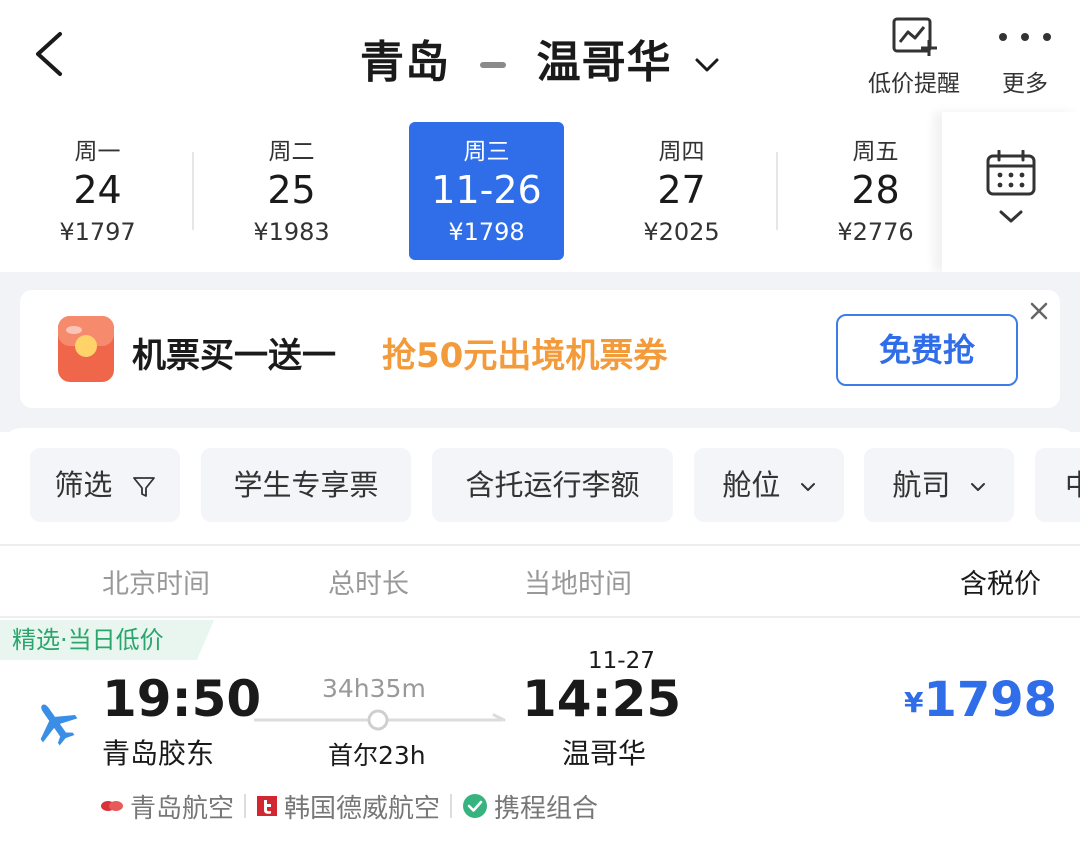  What do you see at coordinates (1000, 581) in the screenshot?
I see `column-price: 含税价` at bounding box center [1000, 581].